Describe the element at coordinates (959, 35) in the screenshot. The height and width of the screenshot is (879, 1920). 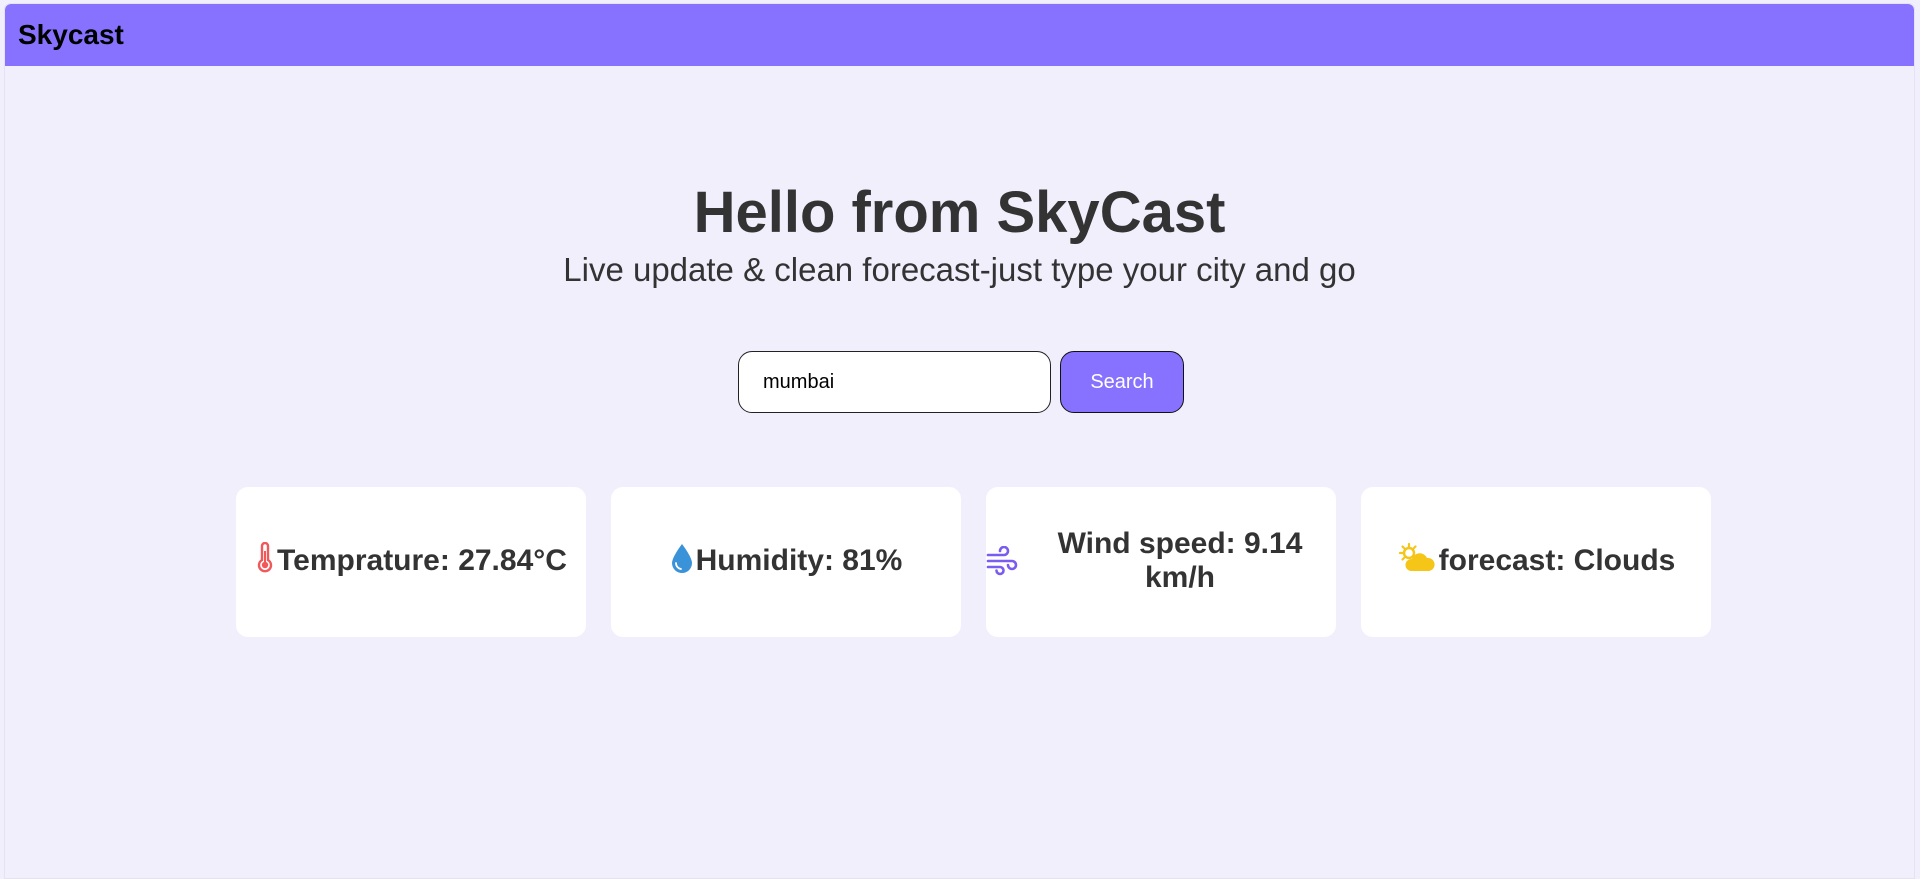
I see `navbar: Skycast` at that location.